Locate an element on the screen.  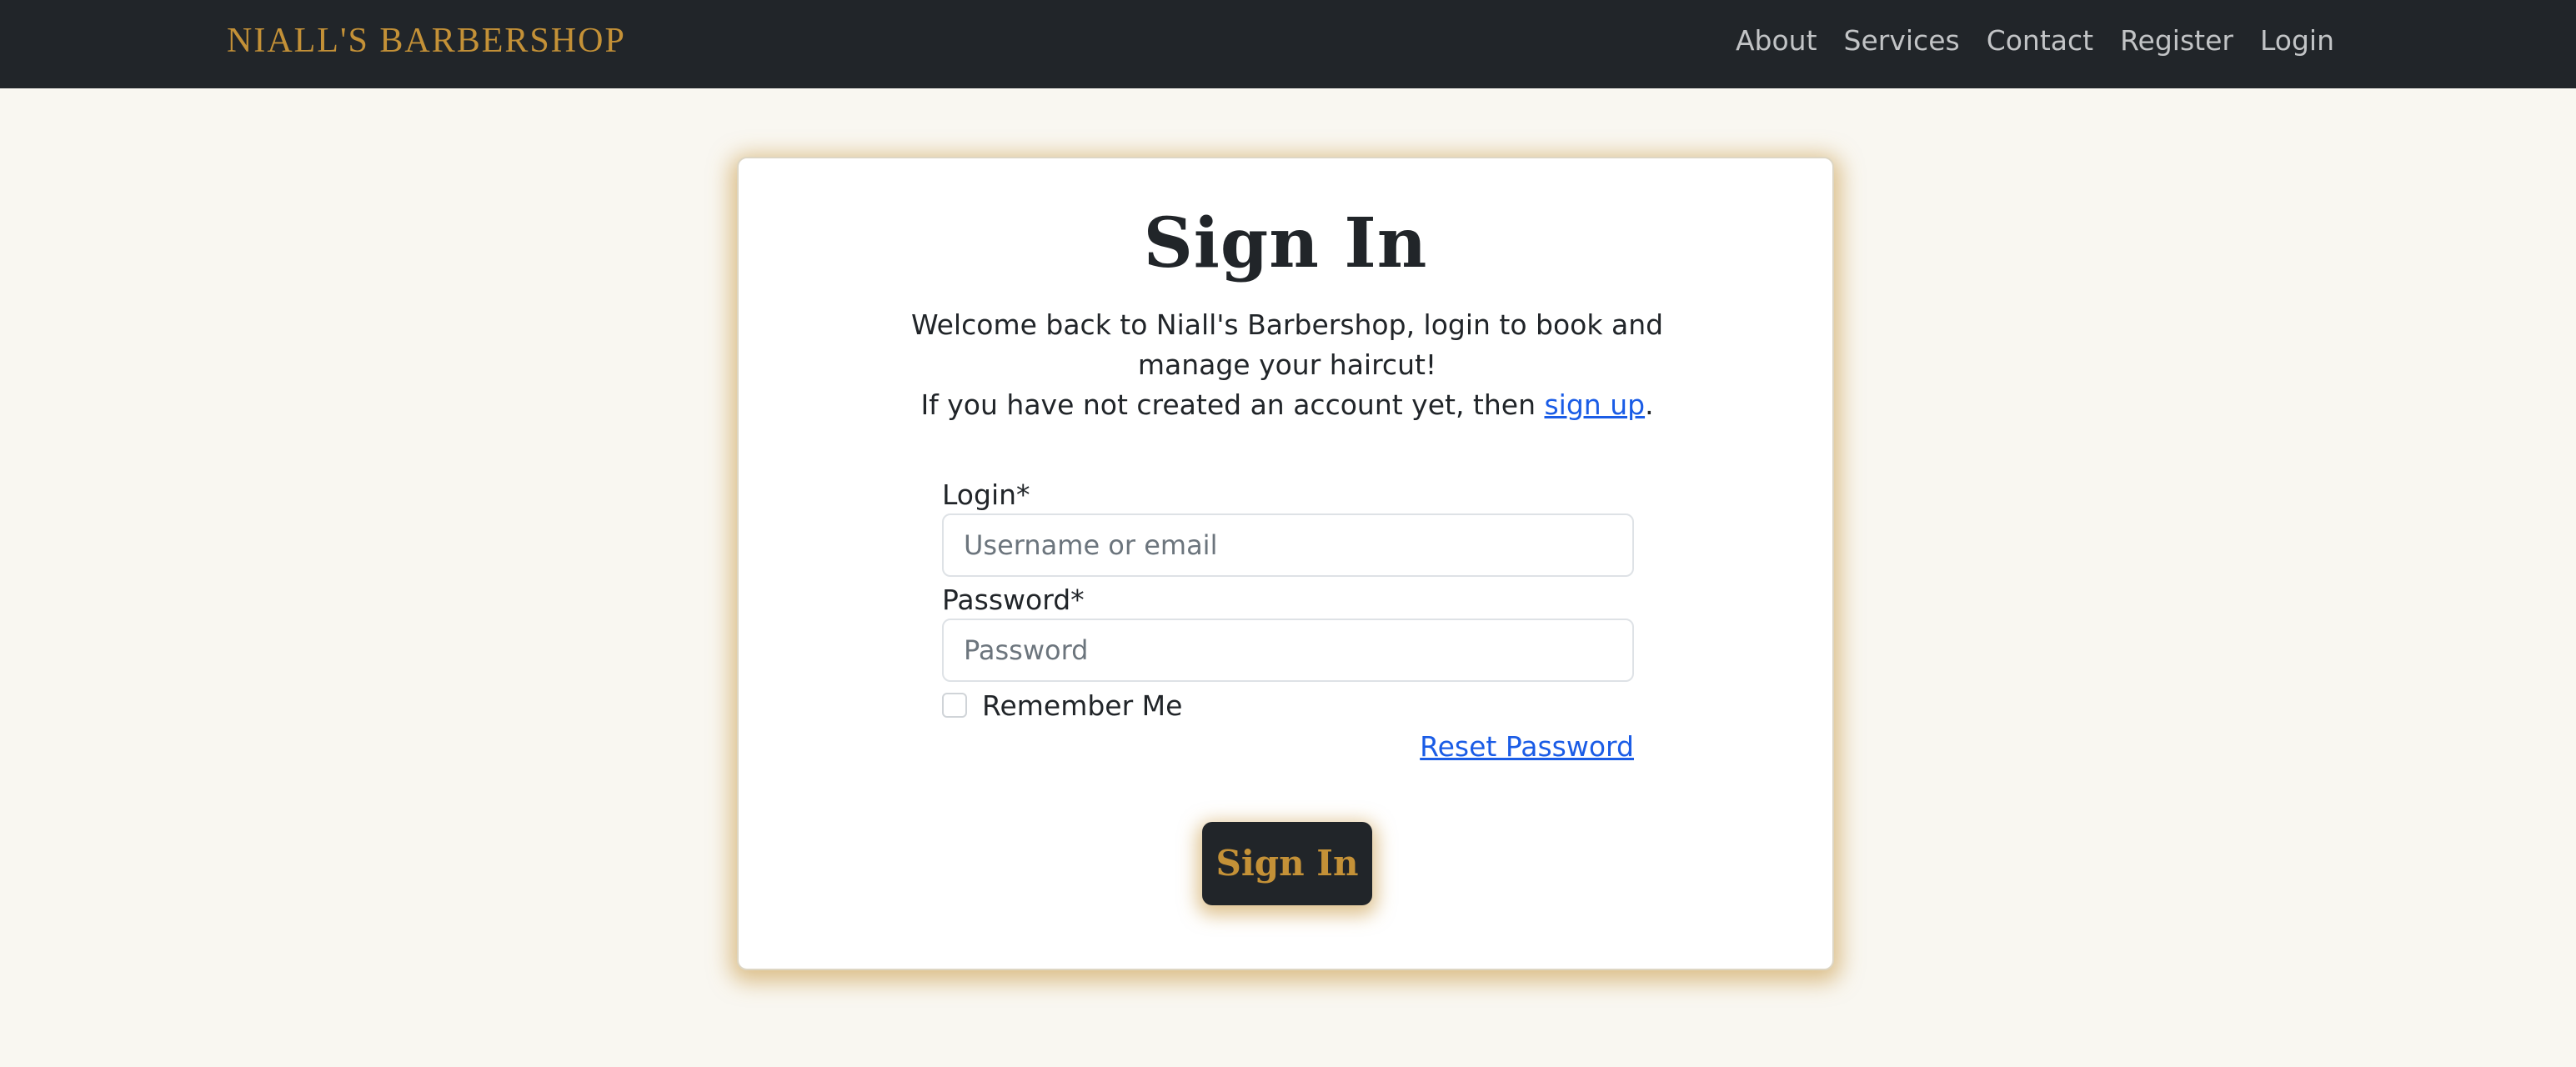
signin-button: Sign In is located at coordinates (1287, 863).